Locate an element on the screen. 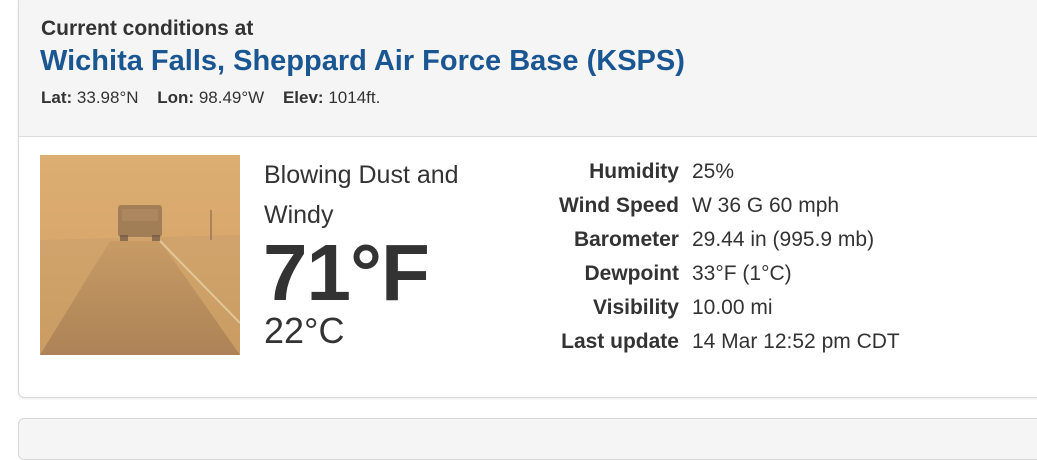 The height and width of the screenshot is (460, 1037). elev-label: Elev: is located at coordinates (303, 97).